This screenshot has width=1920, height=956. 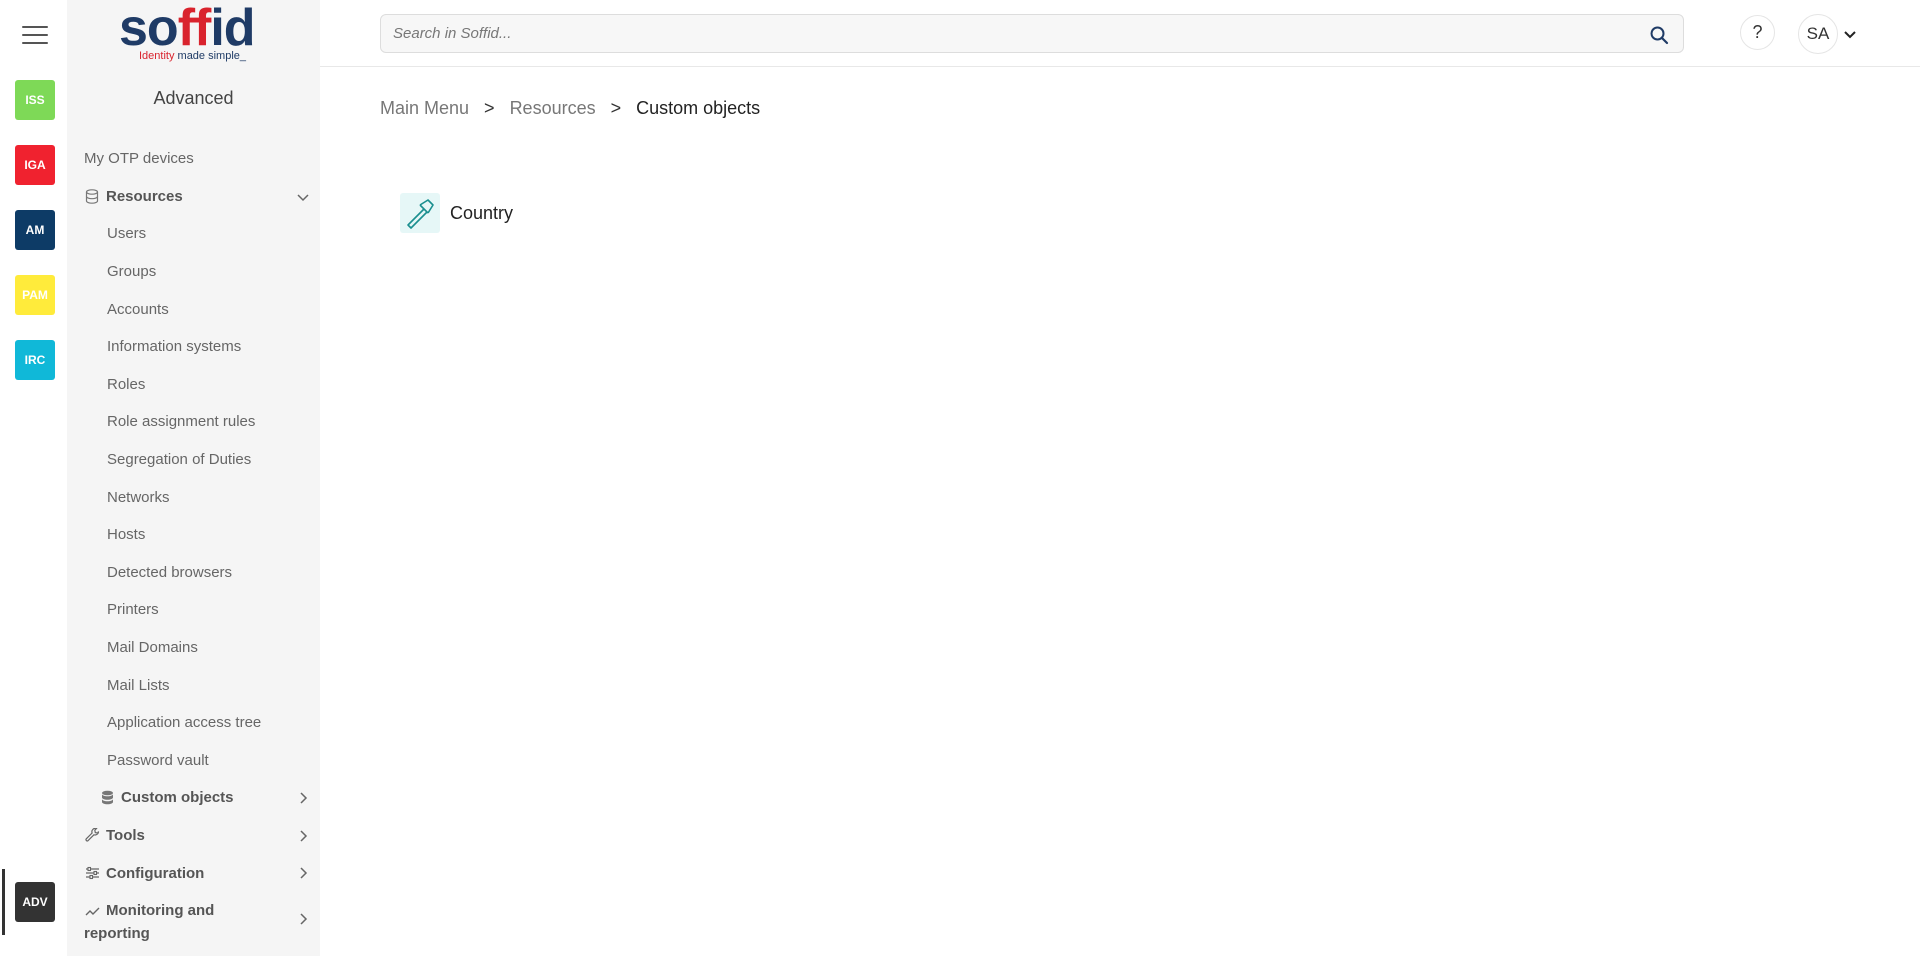 What do you see at coordinates (193, 197) in the screenshot?
I see `sidebar-item-resources: Resources` at bounding box center [193, 197].